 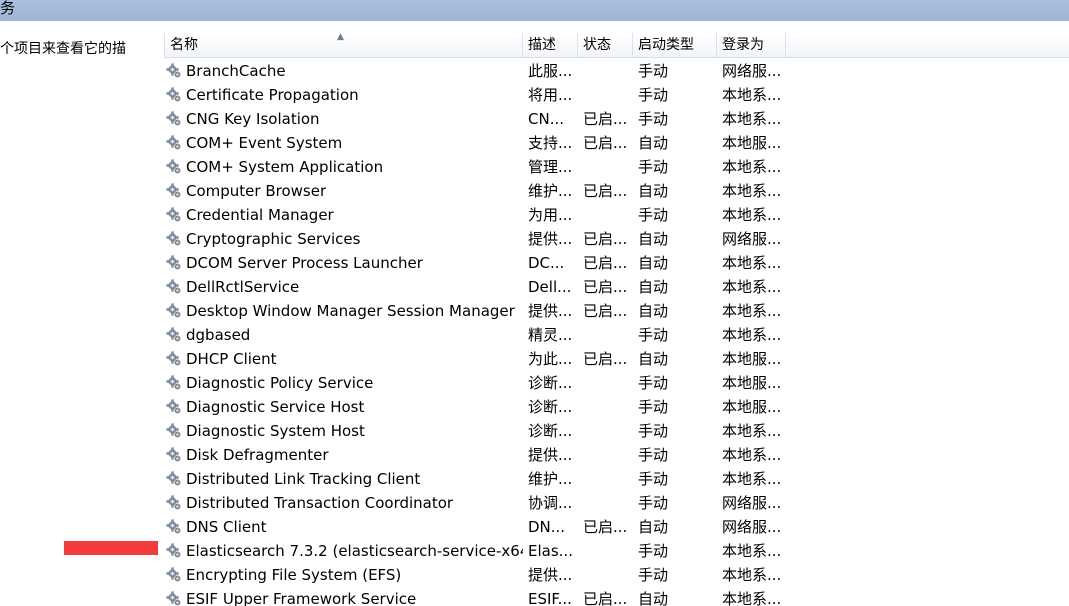 I want to click on column-startup-label: 启动类型, so click(x=666, y=45).